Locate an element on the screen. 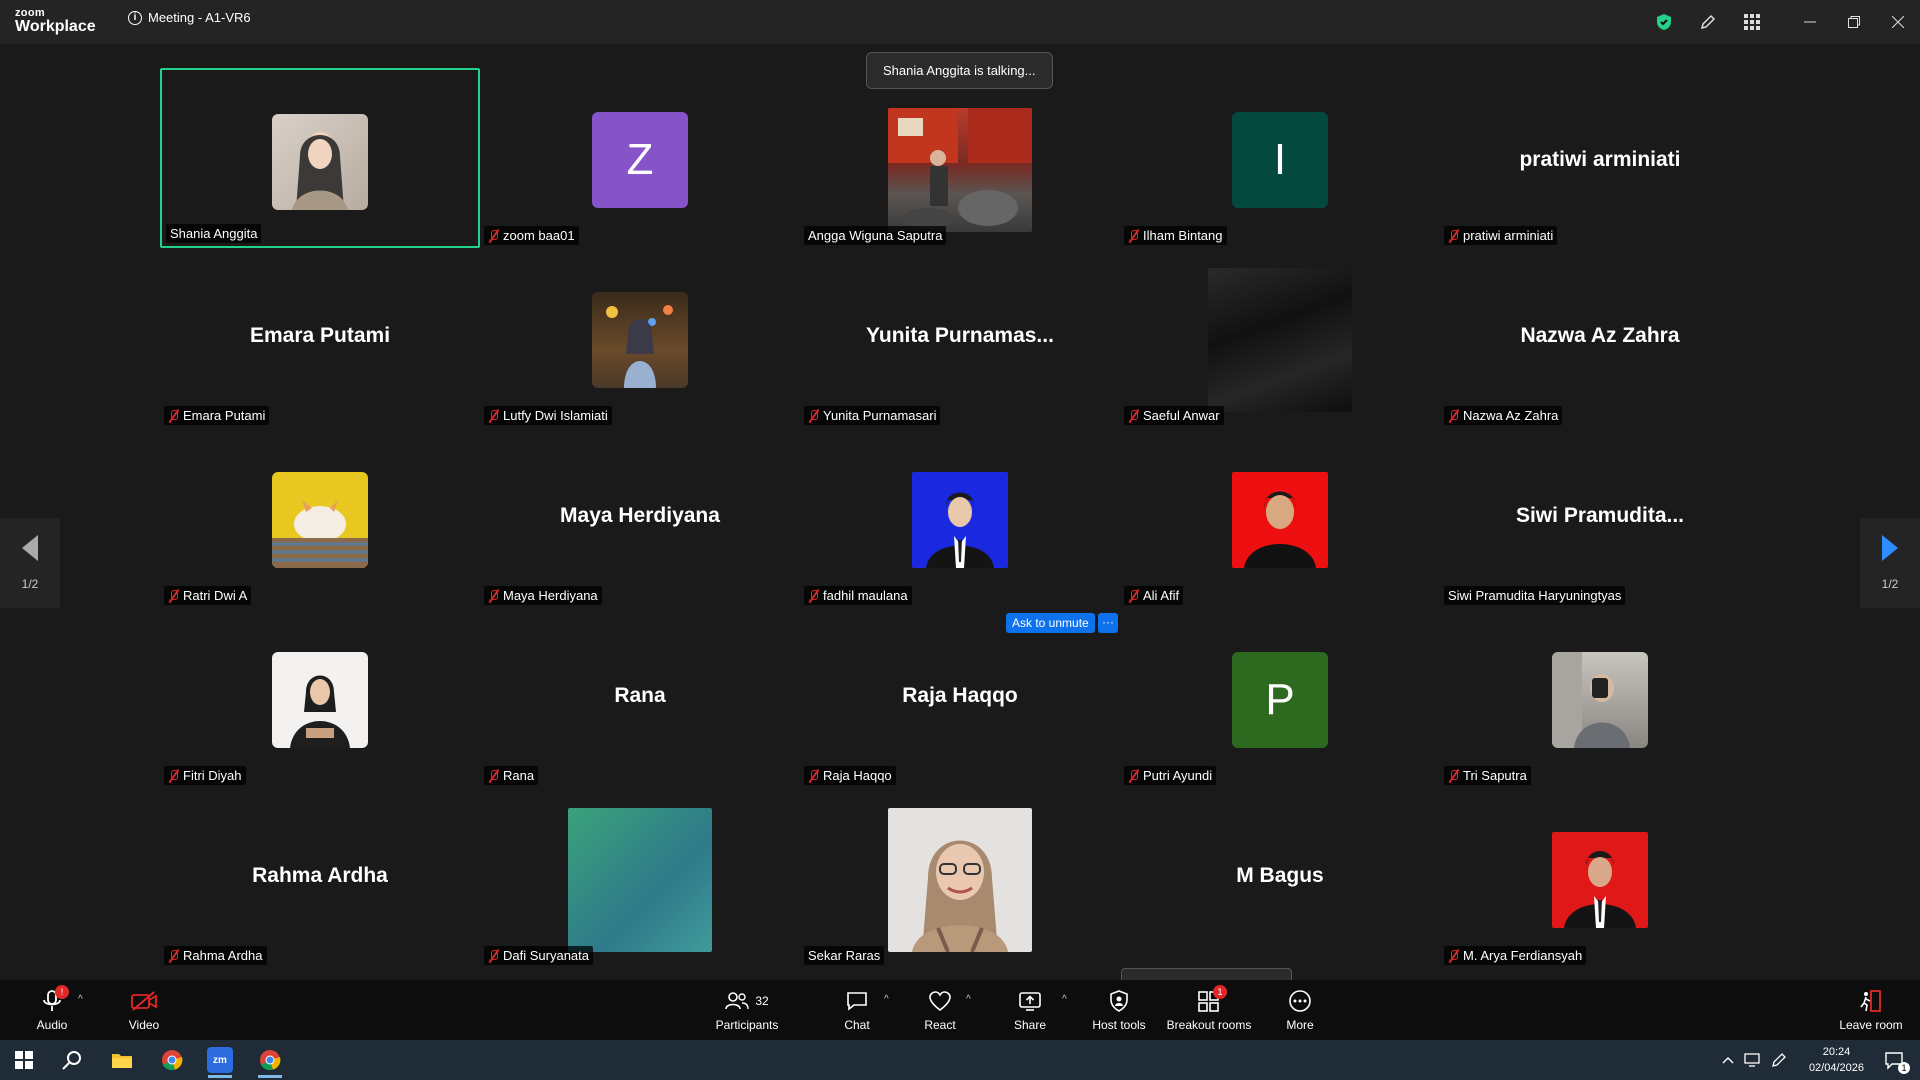  participant-tile: Fitri Diyah is located at coordinates (320, 698).